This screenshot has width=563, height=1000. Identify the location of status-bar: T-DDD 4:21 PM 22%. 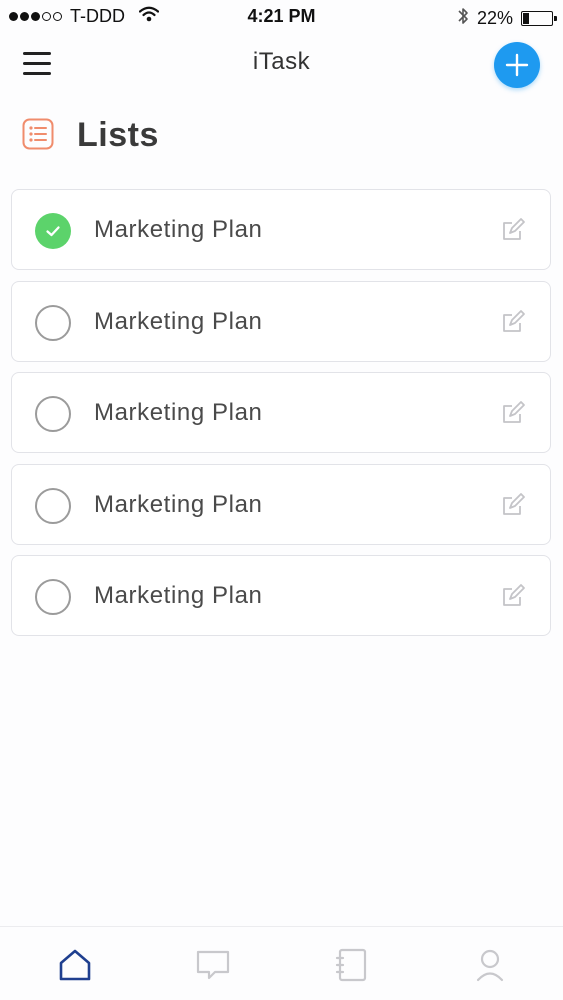
(281, 16).